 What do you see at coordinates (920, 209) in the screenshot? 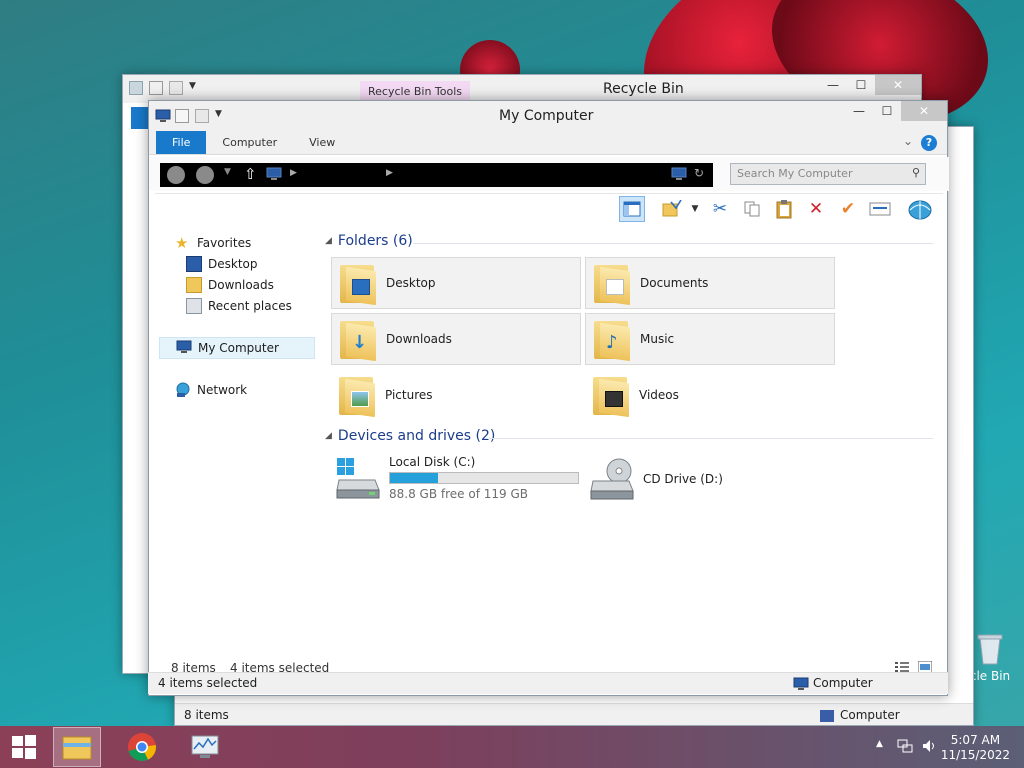
I see `network-globe-icon` at bounding box center [920, 209].